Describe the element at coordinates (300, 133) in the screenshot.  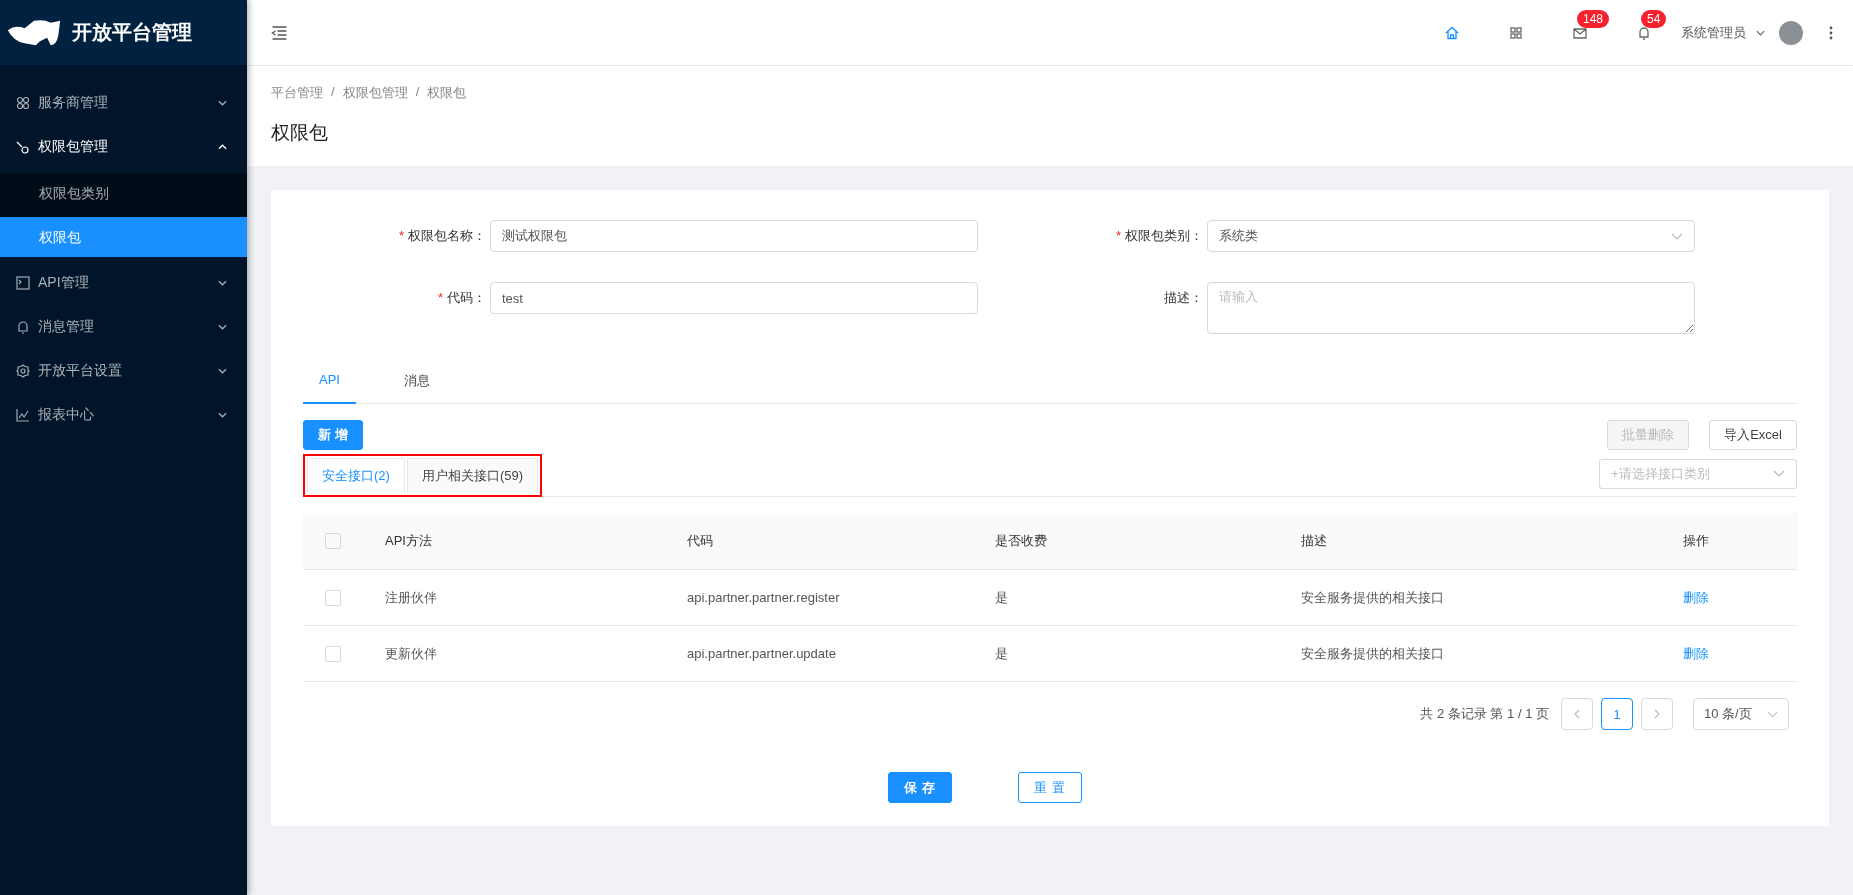
I see `page-title: 权限包` at that location.